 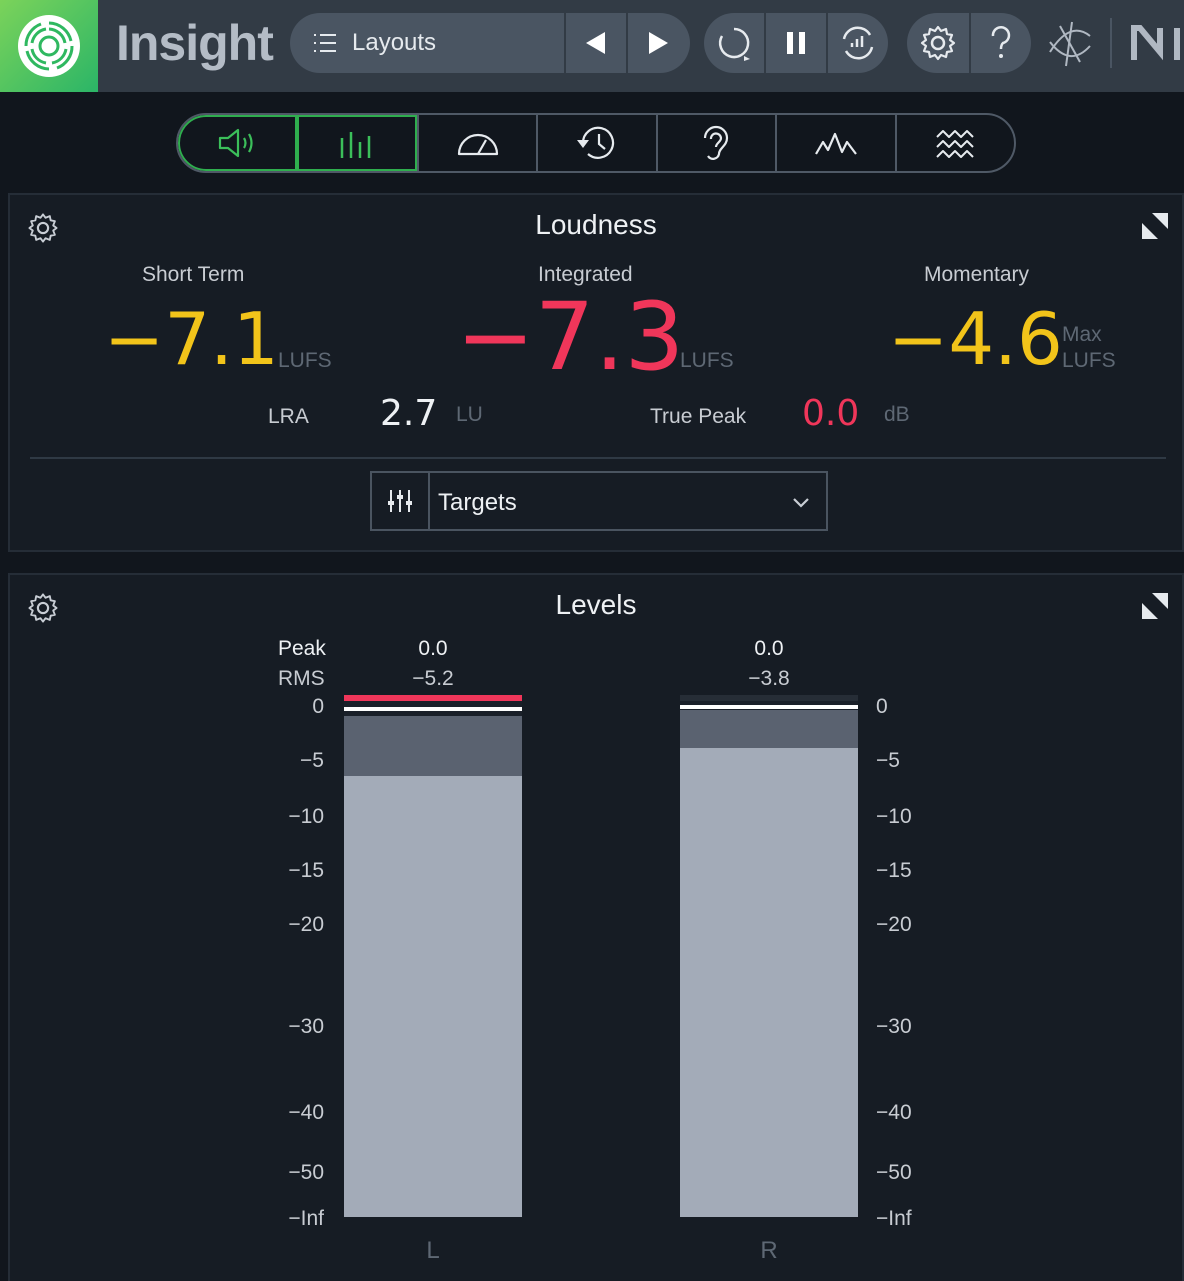 I want to click on top-toolbar: Insight Layouts, so click(x=592, y=46).